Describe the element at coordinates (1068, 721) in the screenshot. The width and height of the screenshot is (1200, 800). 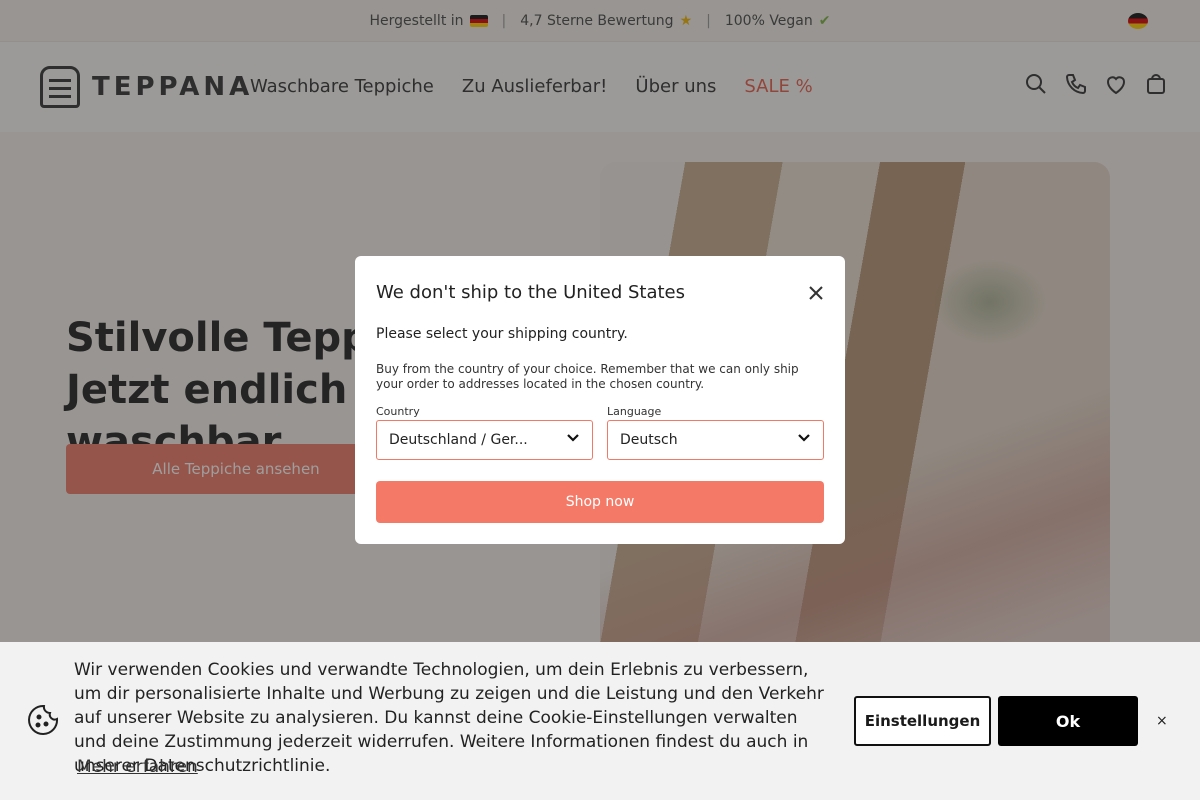
I see `cookie-ok-button: Ok` at that location.